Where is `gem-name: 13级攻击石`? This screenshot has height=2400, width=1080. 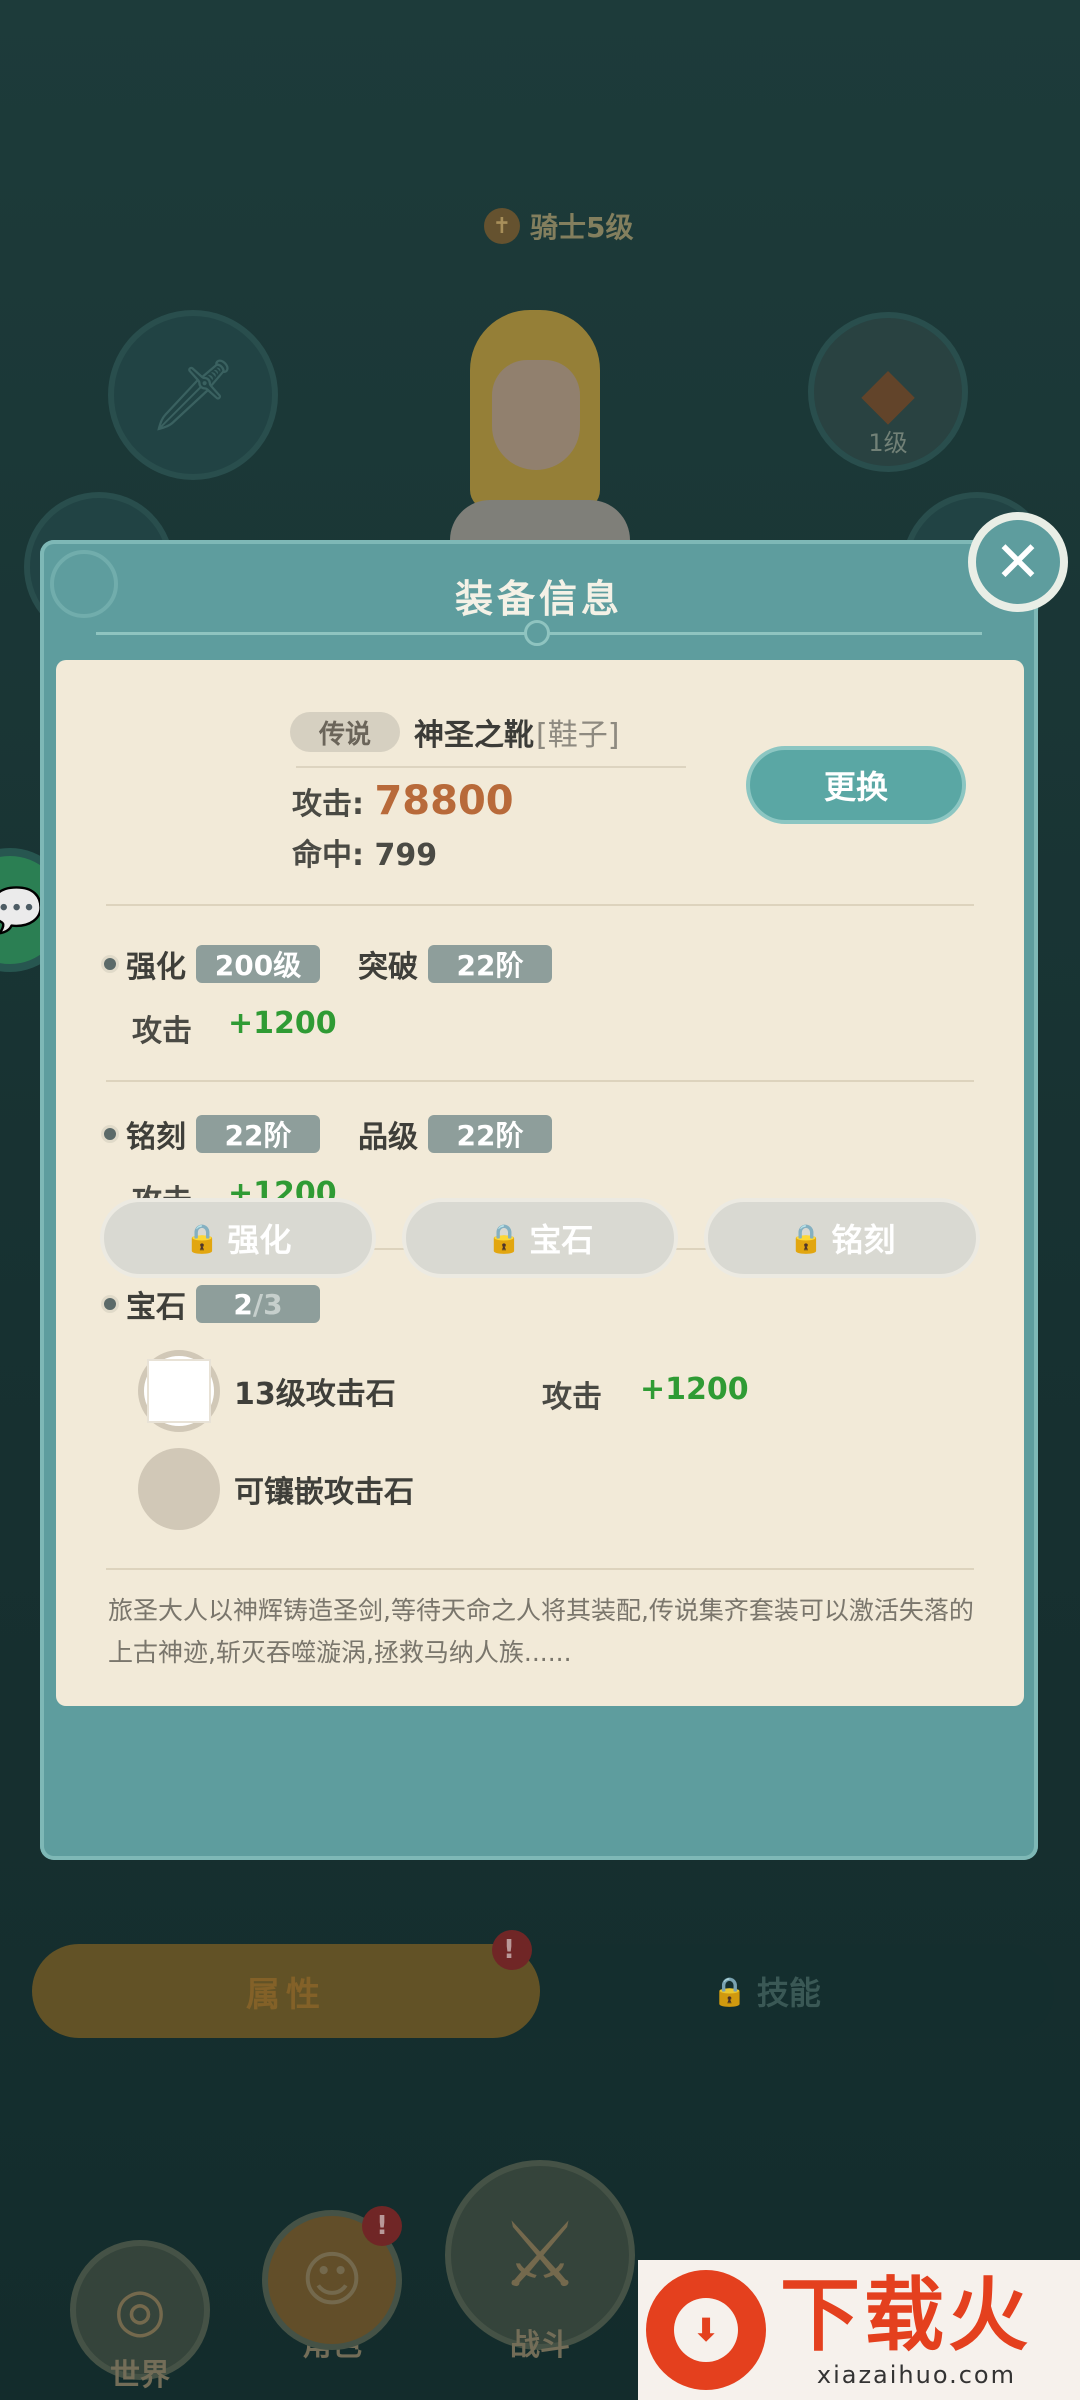
gem-name: 13级攻击石 is located at coordinates (315, 1394).